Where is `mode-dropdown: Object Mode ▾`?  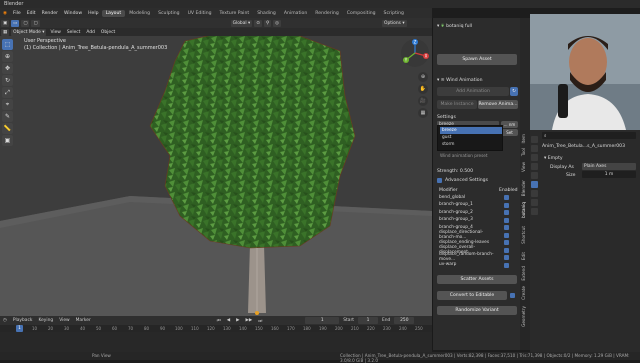 mode-dropdown: Object Mode ▾ is located at coordinates (29, 32).